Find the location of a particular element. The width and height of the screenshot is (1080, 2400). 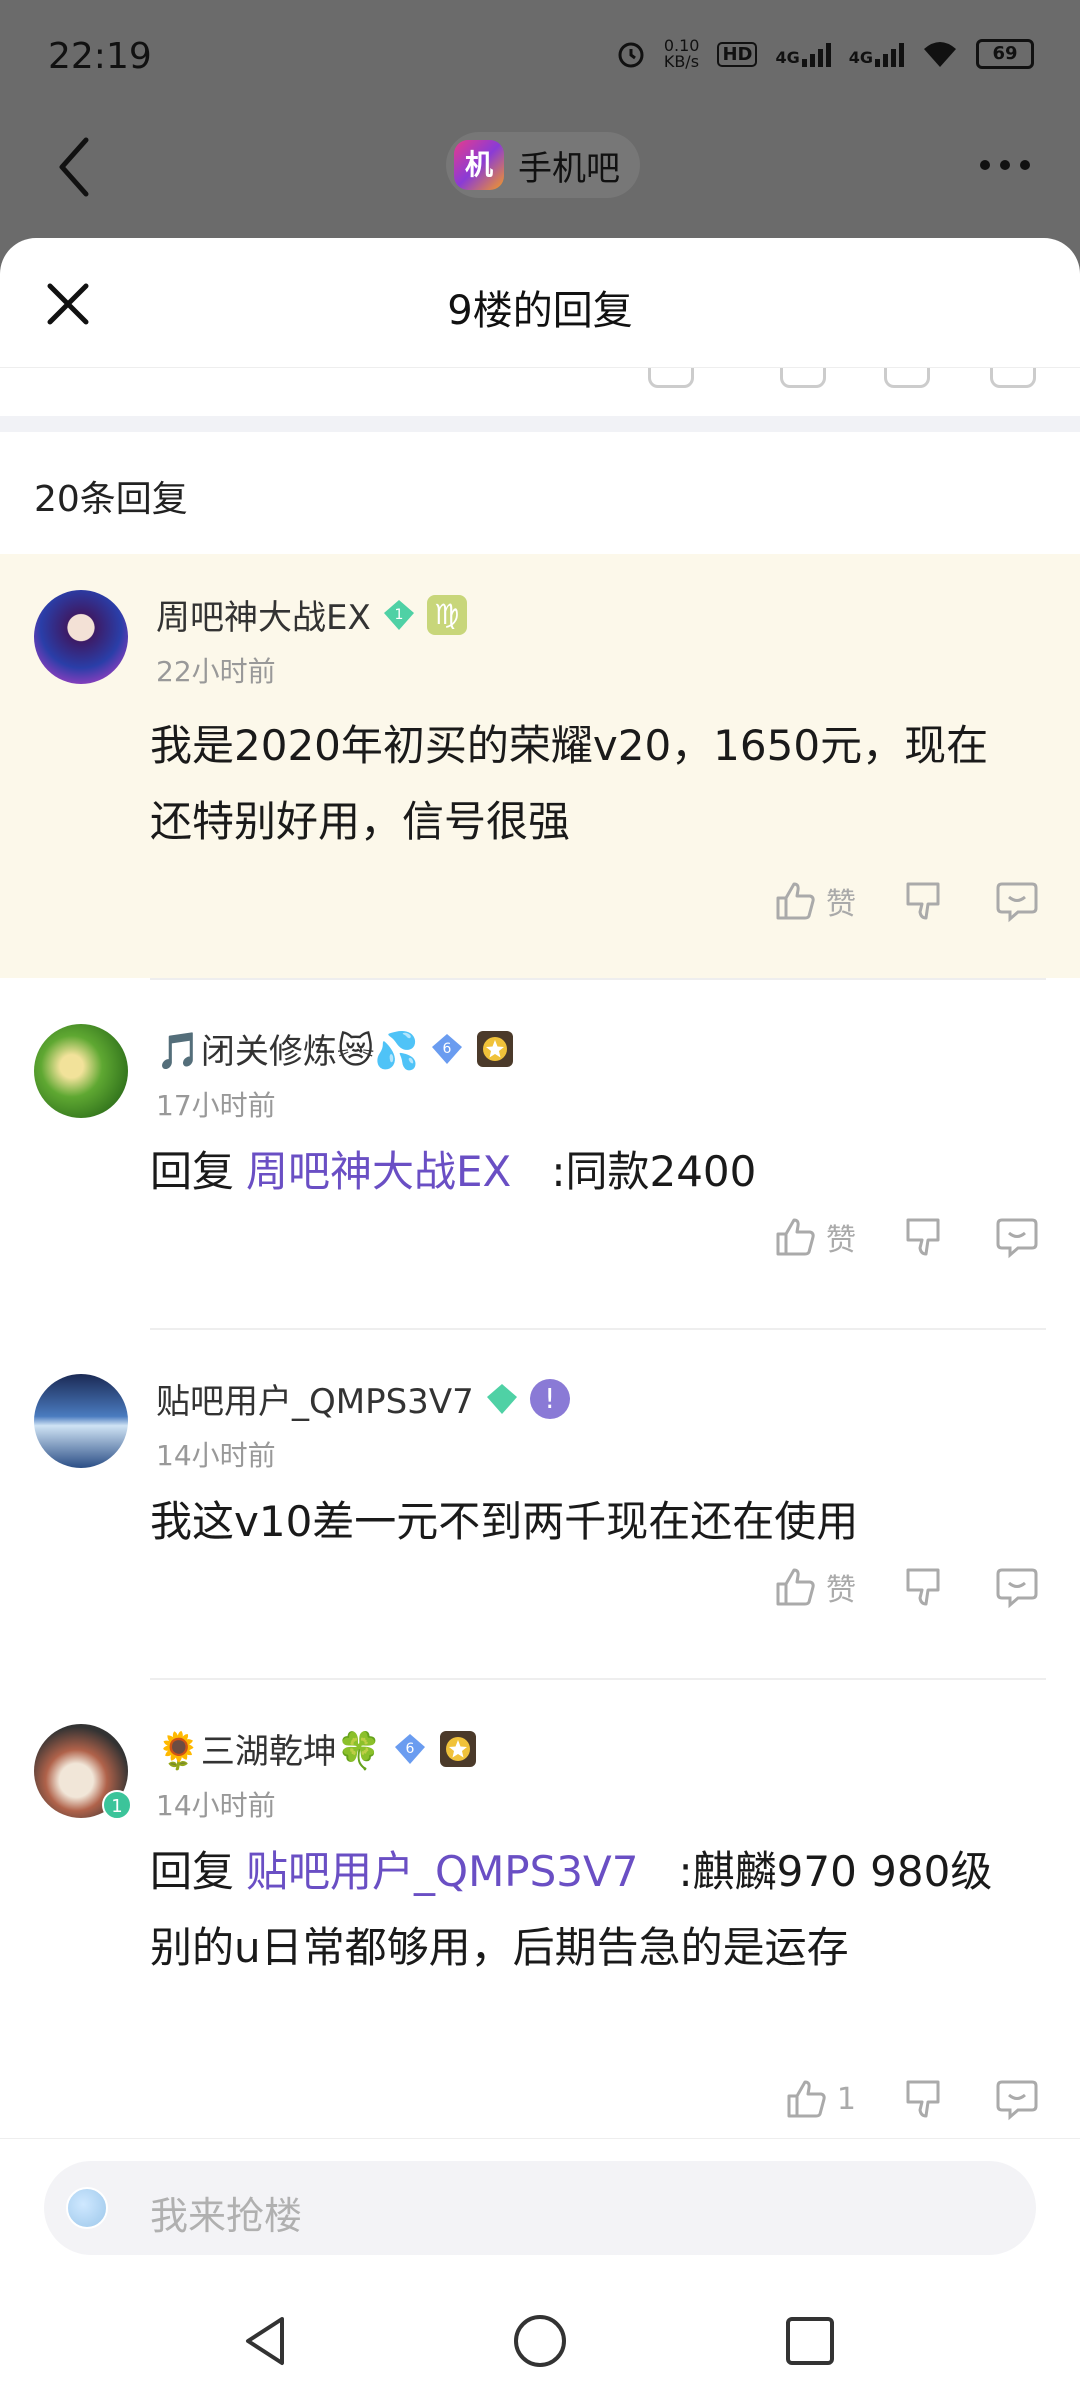

username: 🎵闭关修炼😿💦 is located at coordinates (287, 1048).